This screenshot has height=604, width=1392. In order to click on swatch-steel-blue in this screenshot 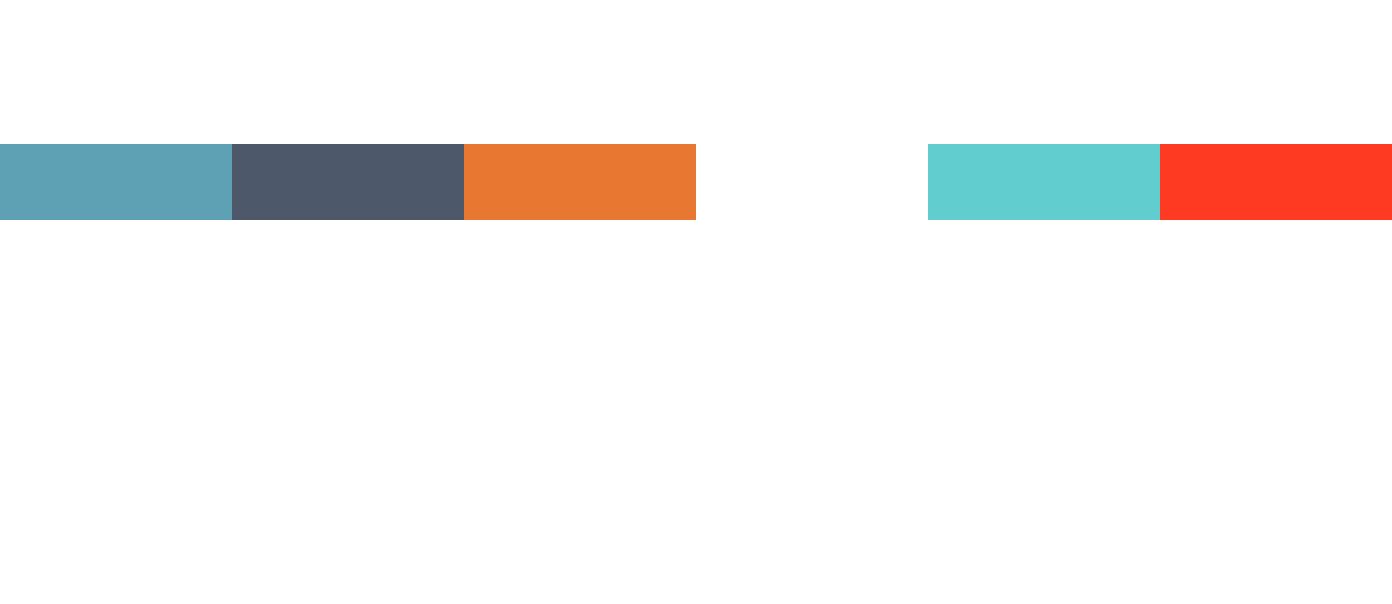, I will do `click(116, 182)`.